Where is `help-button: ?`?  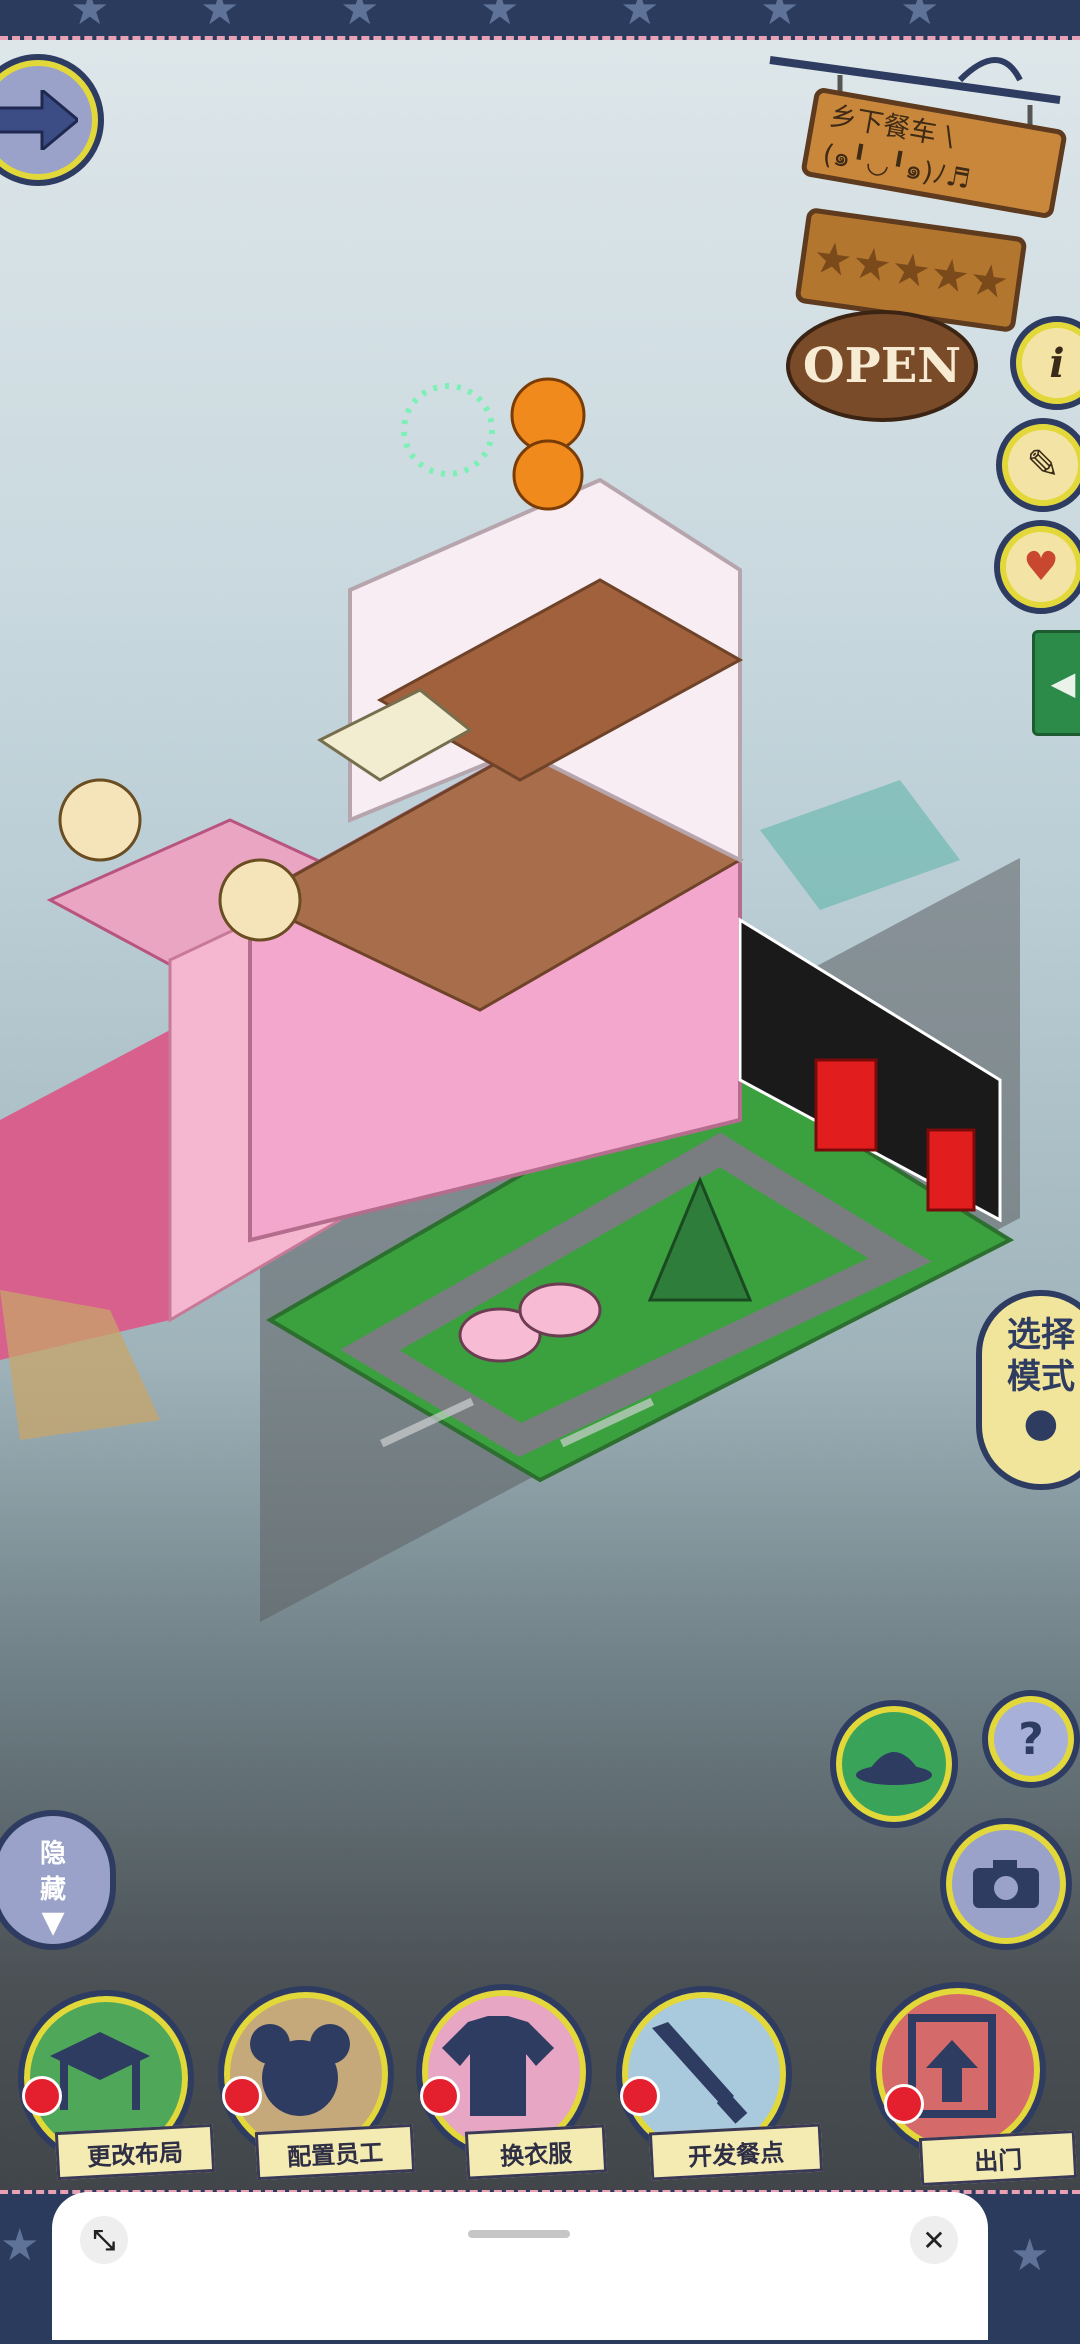 help-button: ? is located at coordinates (1031, 1739).